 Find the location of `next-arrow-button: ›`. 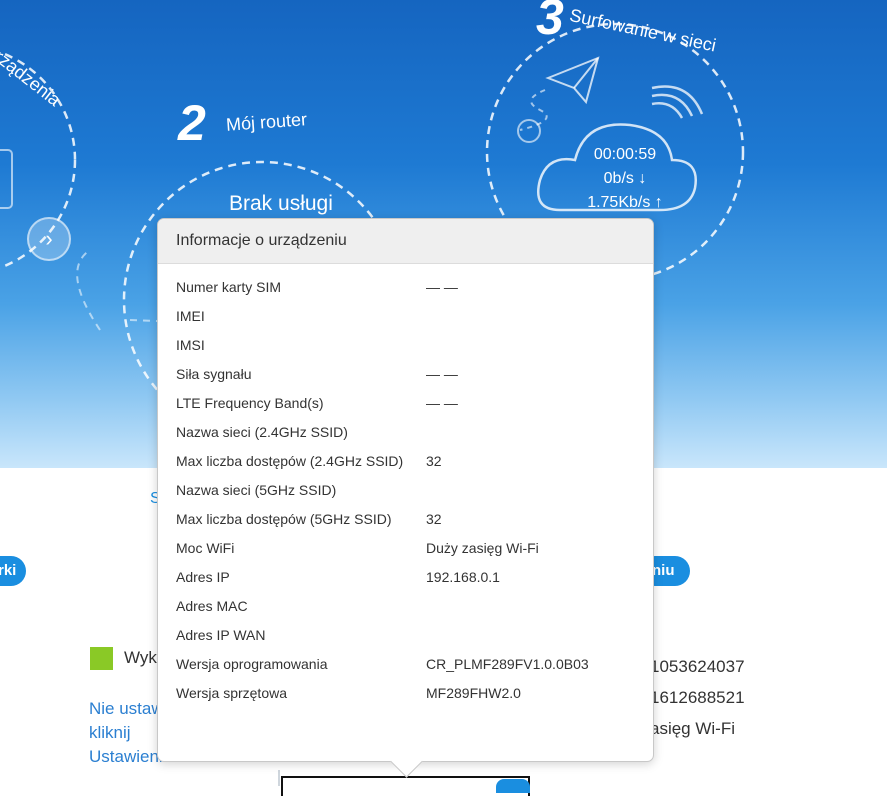

next-arrow-button: › is located at coordinates (49, 239).